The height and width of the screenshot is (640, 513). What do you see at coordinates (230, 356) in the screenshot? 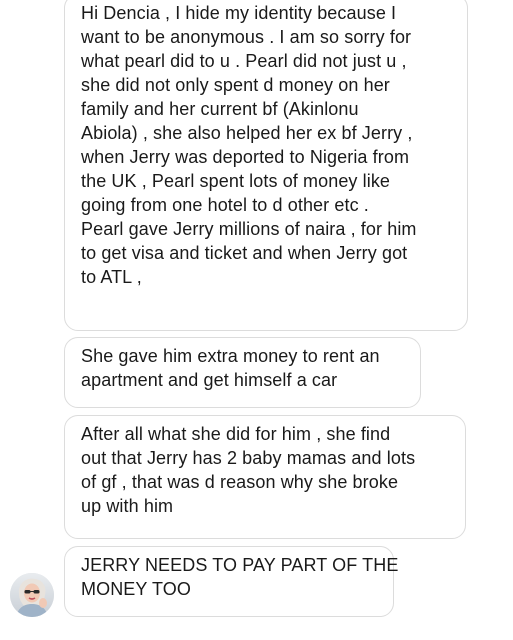
I see `message-line: She gave him extra money to rent an` at bounding box center [230, 356].